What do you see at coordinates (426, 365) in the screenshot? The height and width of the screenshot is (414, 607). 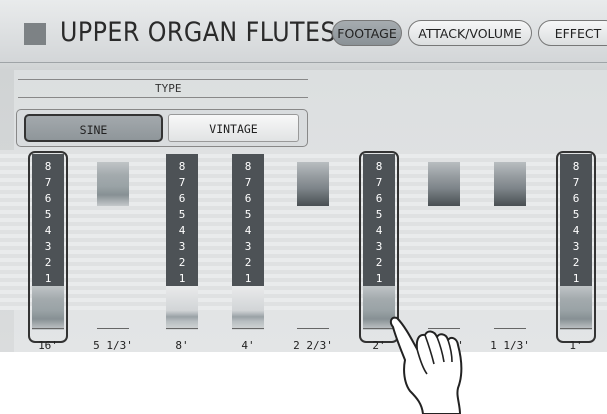 I see `pointing-hand-icon` at bounding box center [426, 365].